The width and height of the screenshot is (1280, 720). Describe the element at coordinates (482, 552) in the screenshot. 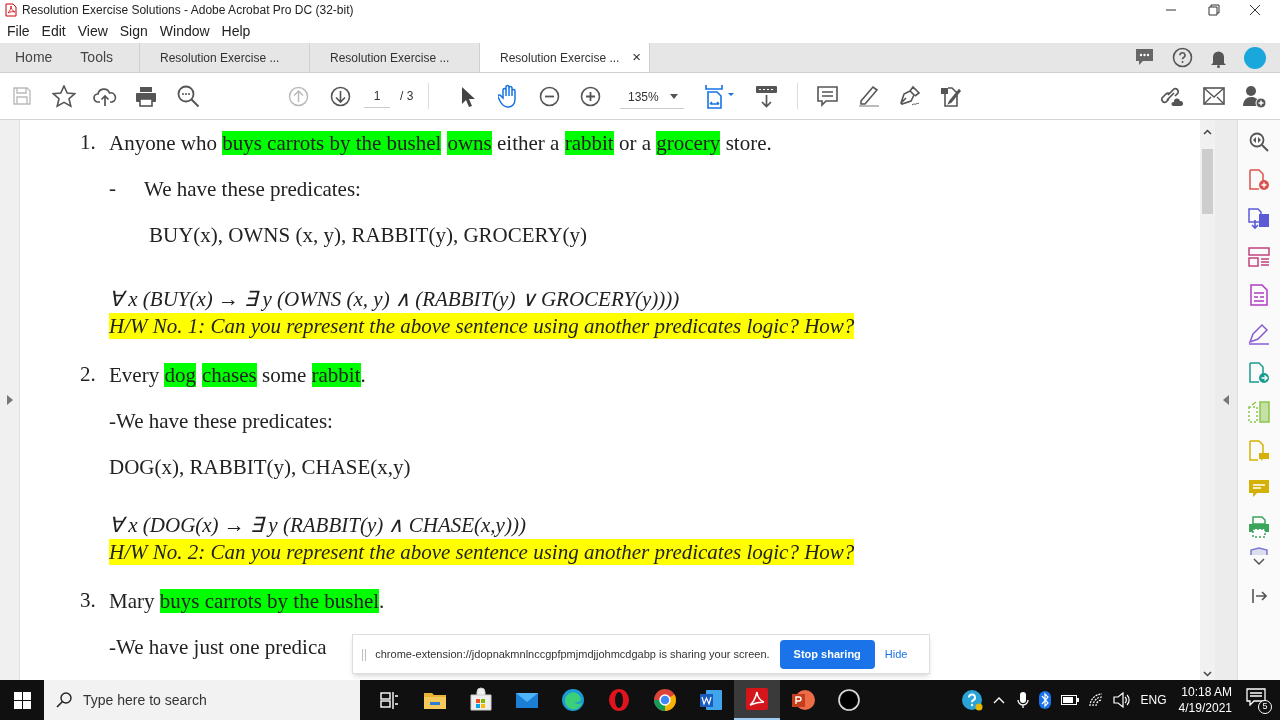

I see `homework-text: H/W No. 2: Can you represent the above sentence using another predicates logic? How?` at that location.